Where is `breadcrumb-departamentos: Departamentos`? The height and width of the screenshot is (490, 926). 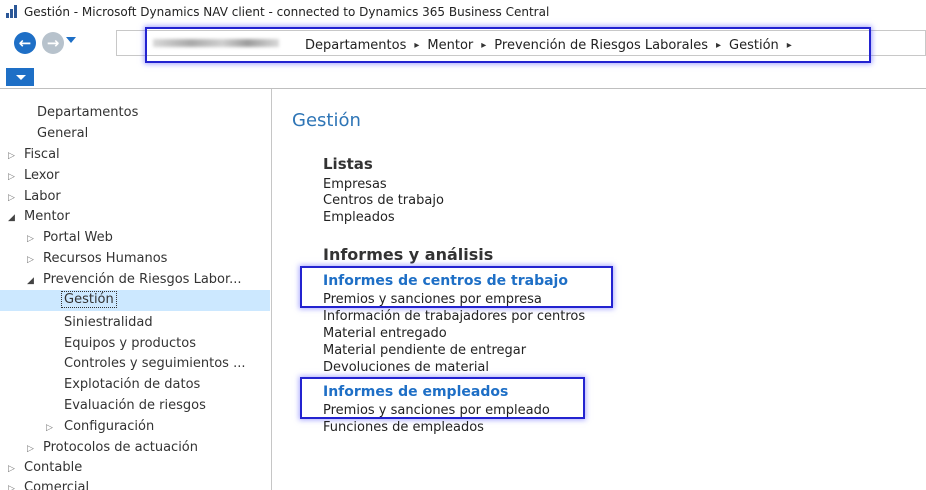
breadcrumb-departamentos: Departamentos is located at coordinates (355, 45).